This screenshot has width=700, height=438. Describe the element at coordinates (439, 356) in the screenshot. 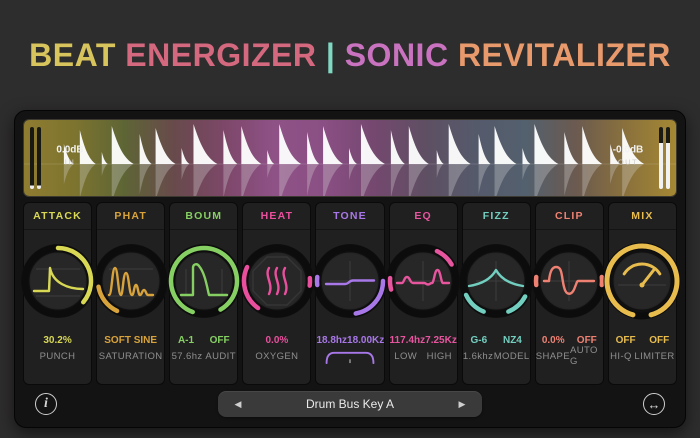

I see `eq-sublabel-1: HIGH` at that location.